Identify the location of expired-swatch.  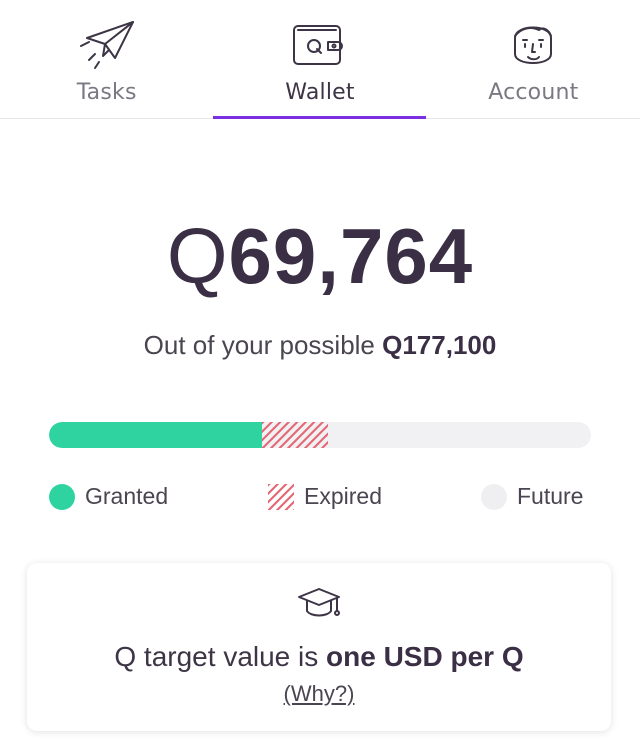
(281, 496).